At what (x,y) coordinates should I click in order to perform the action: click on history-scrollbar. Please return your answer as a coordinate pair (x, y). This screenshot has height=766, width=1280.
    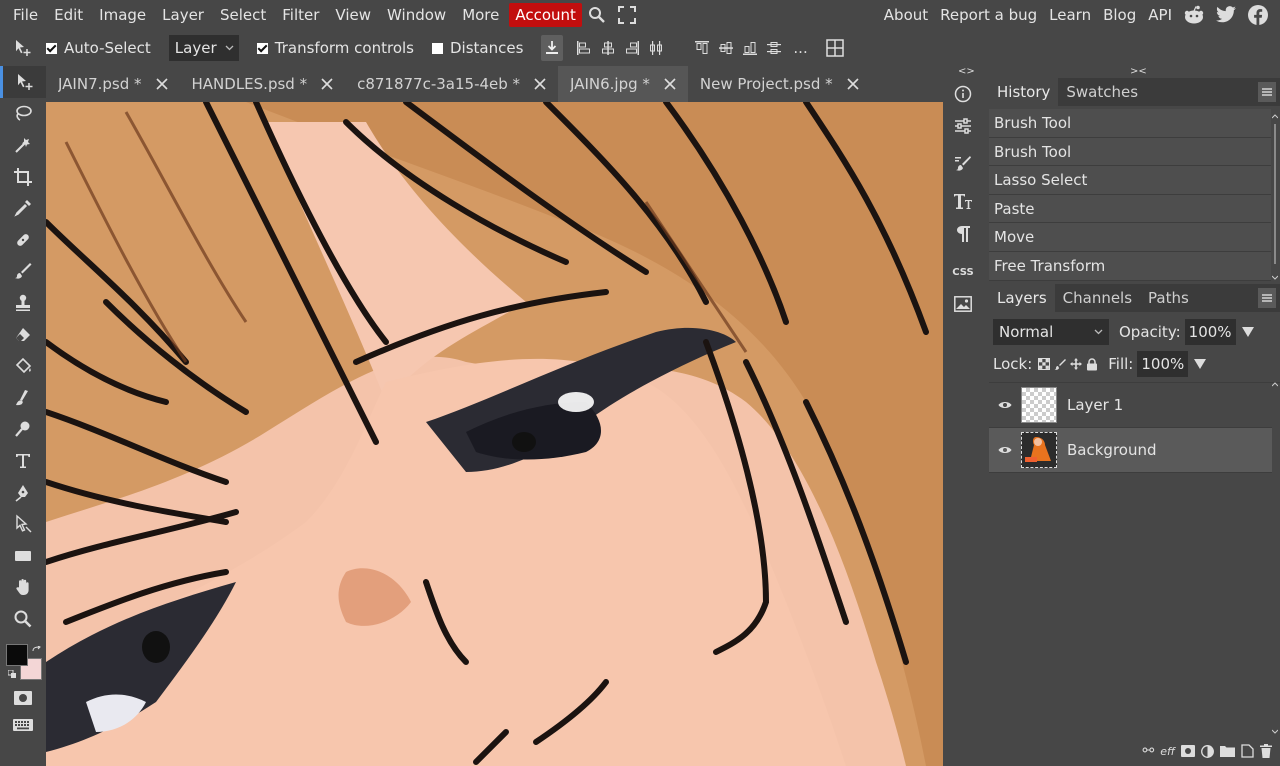
    Looking at the image, I should click on (1275, 197).